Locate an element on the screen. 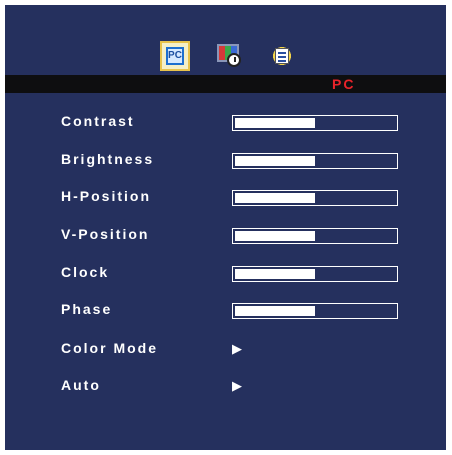 The width and height of the screenshot is (452, 455). menu-item-clock: Clock is located at coordinates (225, 273).